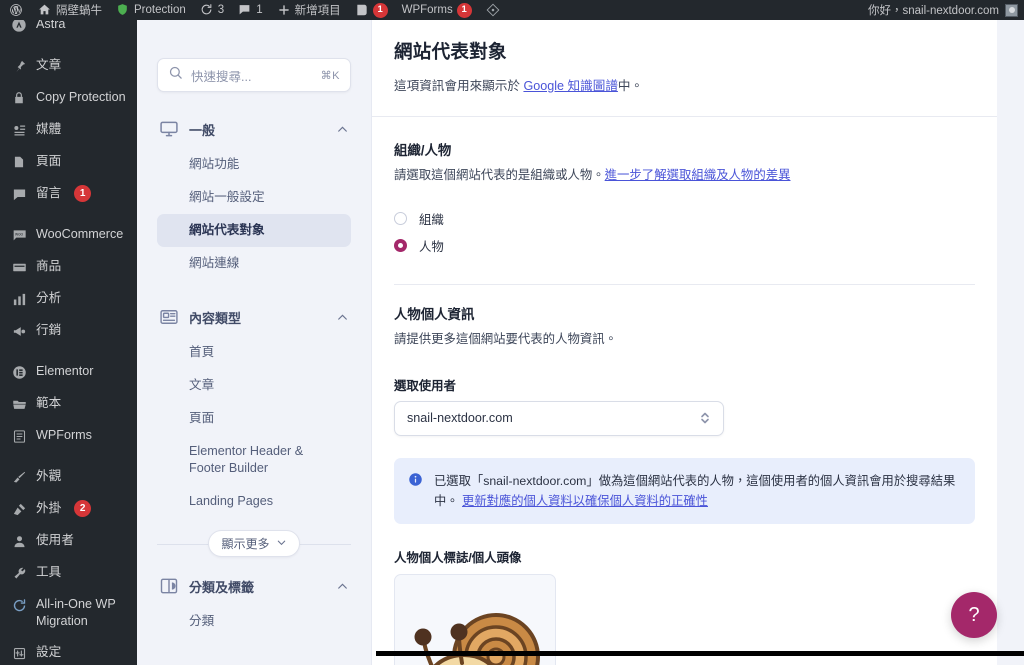 Image resolution: width=1024 pixels, height=665 pixels. What do you see at coordinates (68, 541) in the screenshot?
I see `sidebar-item-users: 使用者` at bounding box center [68, 541].